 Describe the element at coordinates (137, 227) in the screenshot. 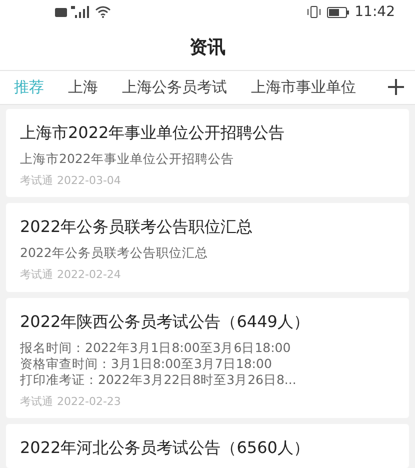

I see `article-title: 2022年公务员联考公告职位汇总` at that location.